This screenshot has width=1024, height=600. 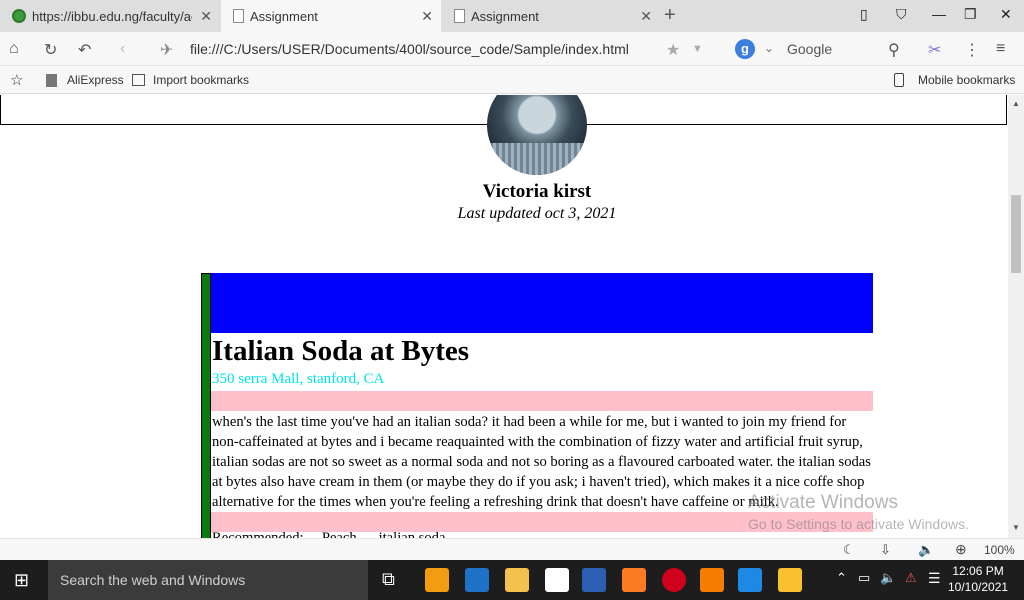 I want to click on download-icon: ⇩, so click(x=885, y=550).